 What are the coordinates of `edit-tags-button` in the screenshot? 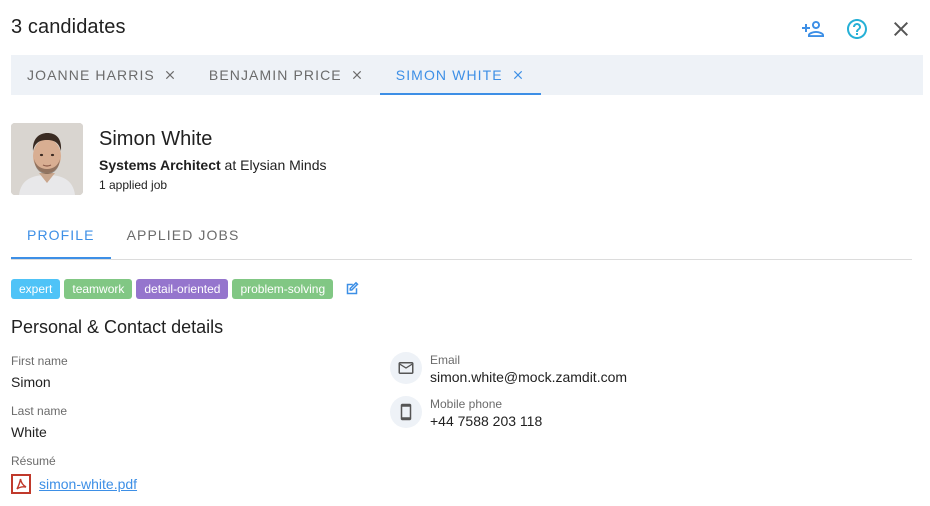 It's located at (352, 289).